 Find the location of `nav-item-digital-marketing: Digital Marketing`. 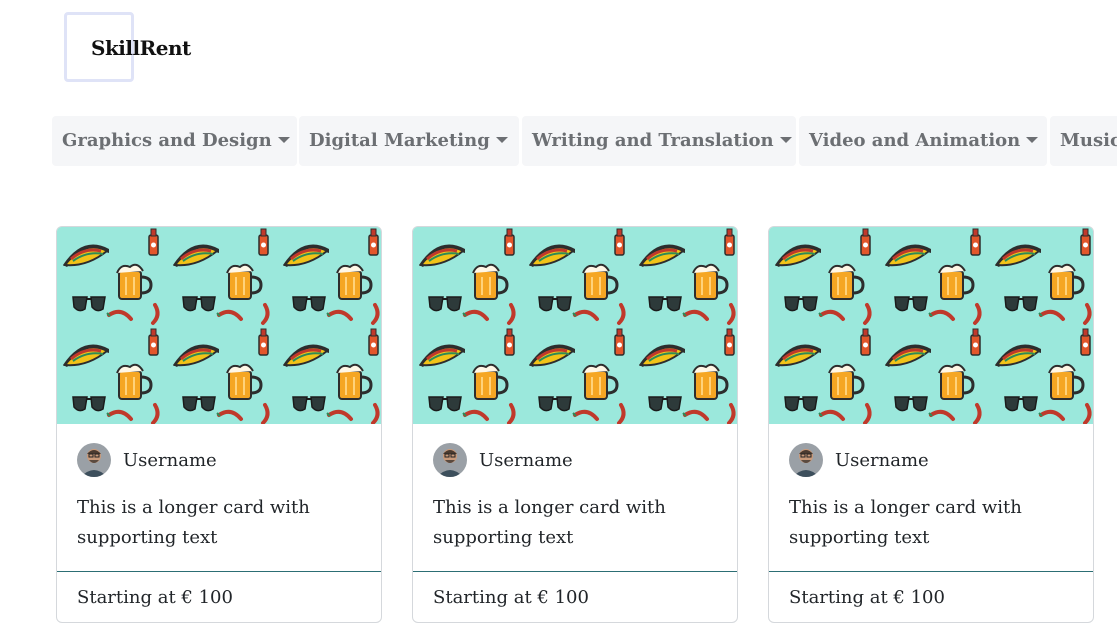

nav-item-digital-marketing: Digital Marketing is located at coordinates (409, 141).